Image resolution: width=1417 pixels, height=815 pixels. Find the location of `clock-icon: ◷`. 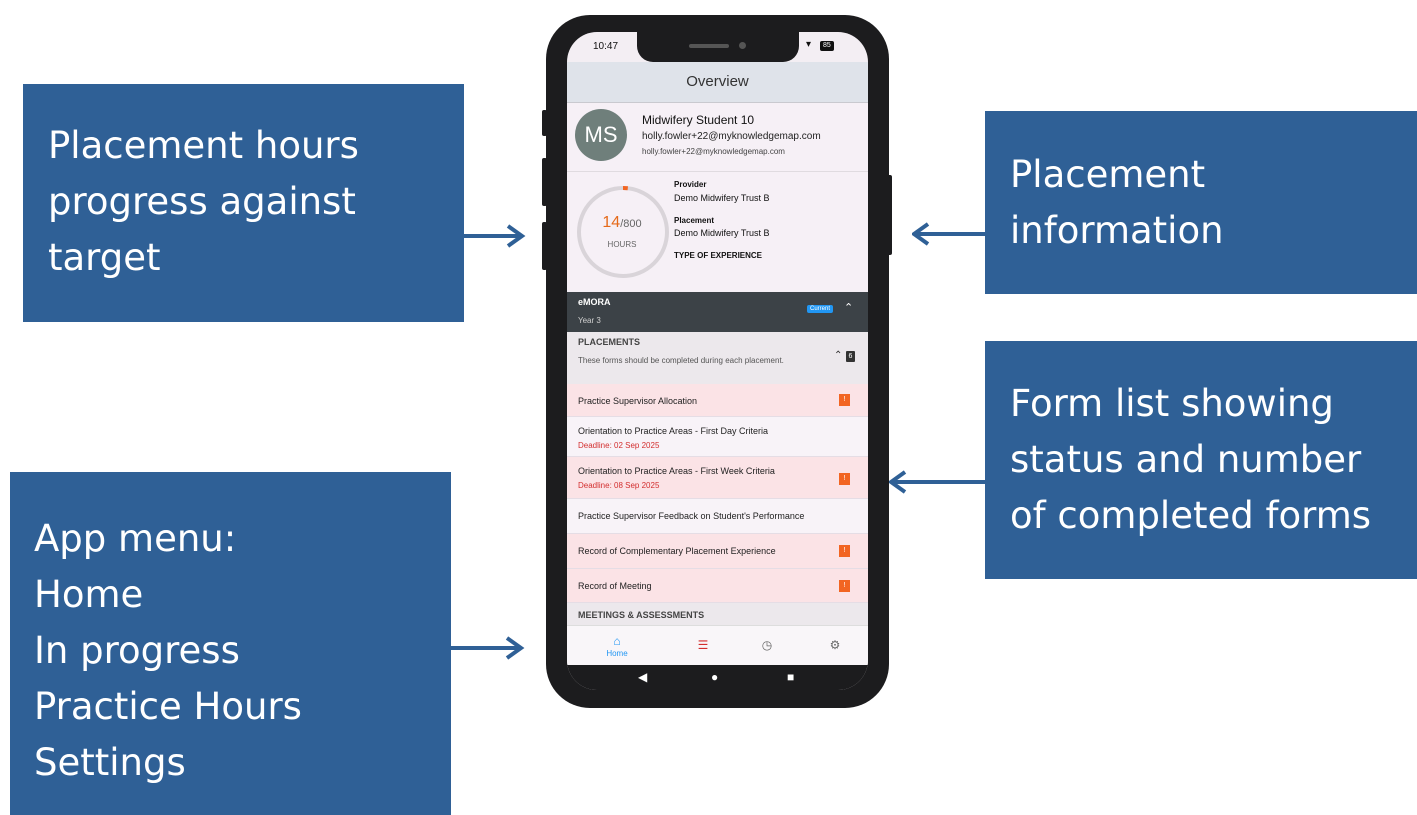

clock-icon: ◷ is located at coordinates (767, 645).